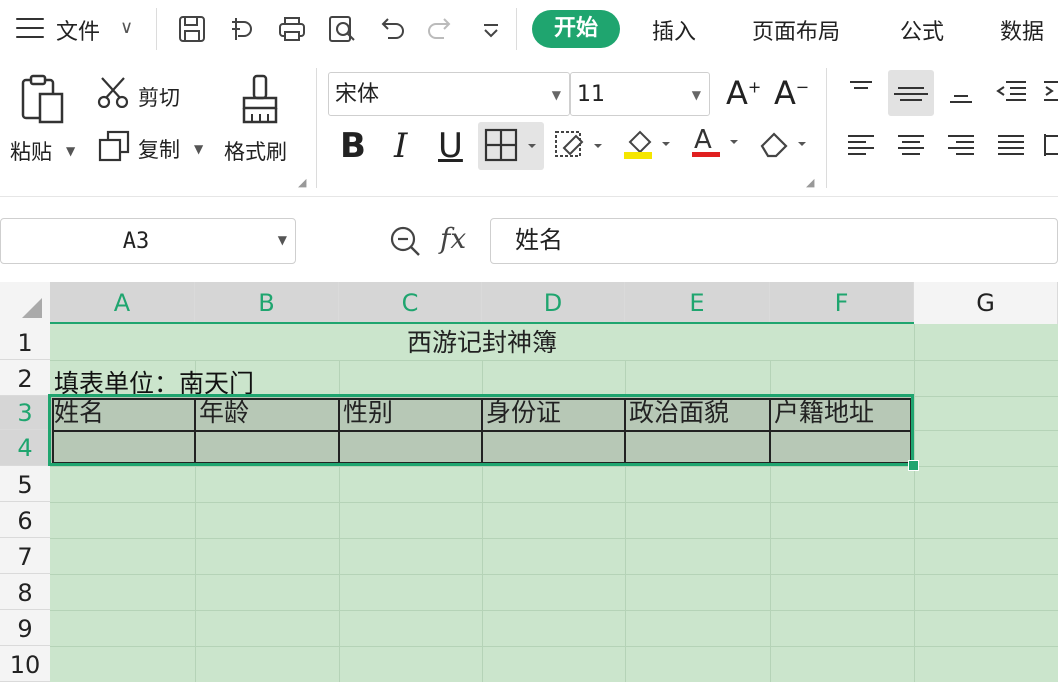  I want to click on fill-handle, so click(913, 465).